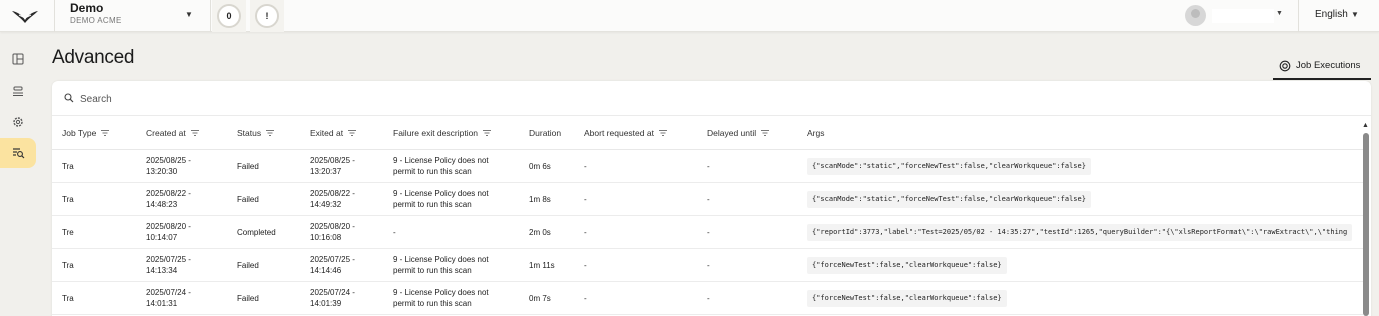  Describe the element at coordinates (1195, 15) in the screenshot. I see `avatar` at that location.